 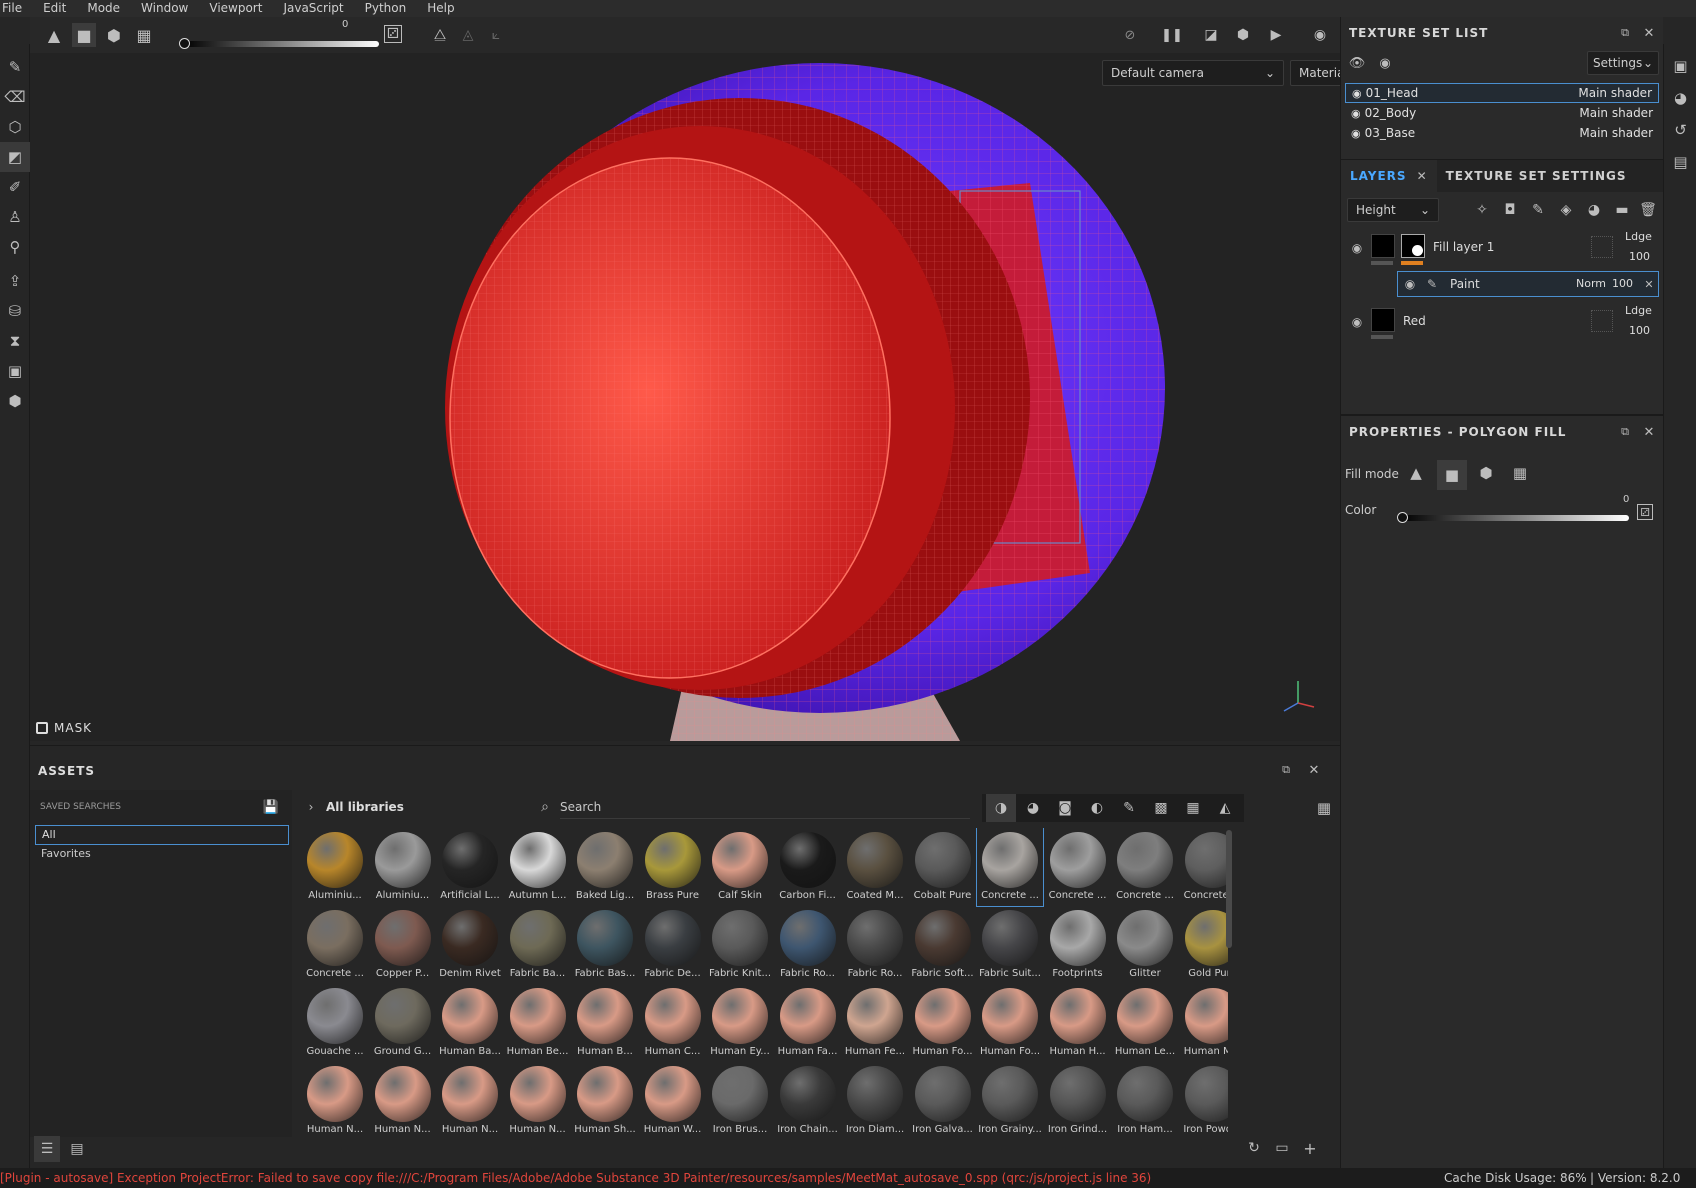 What do you see at coordinates (1538, 210) in the screenshot?
I see `add-paint-layer-icon: ✎` at bounding box center [1538, 210].